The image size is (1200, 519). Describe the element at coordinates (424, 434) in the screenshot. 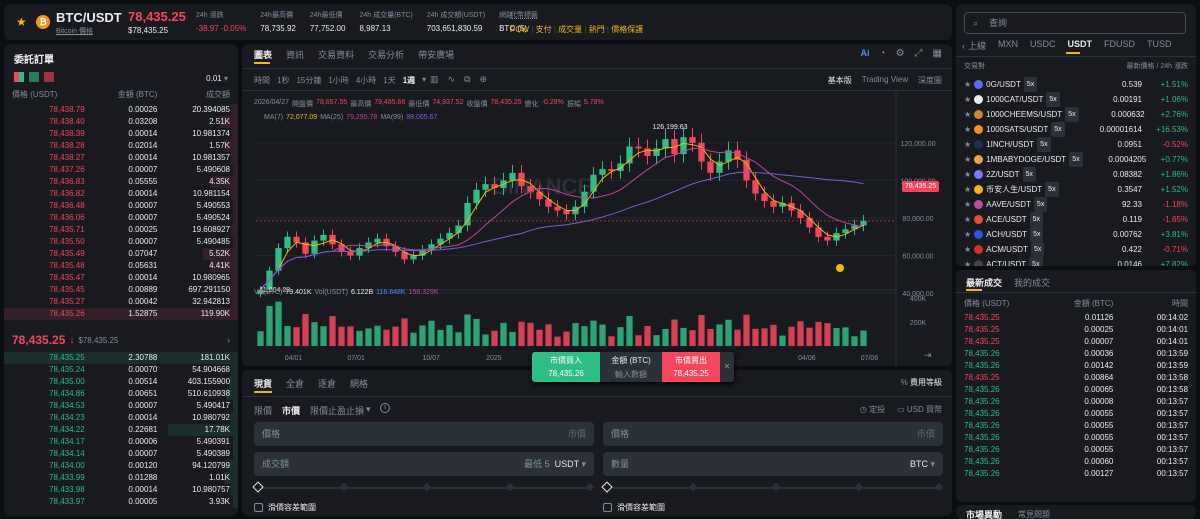

I see `buy-price-field: 價格 市價` at that location.